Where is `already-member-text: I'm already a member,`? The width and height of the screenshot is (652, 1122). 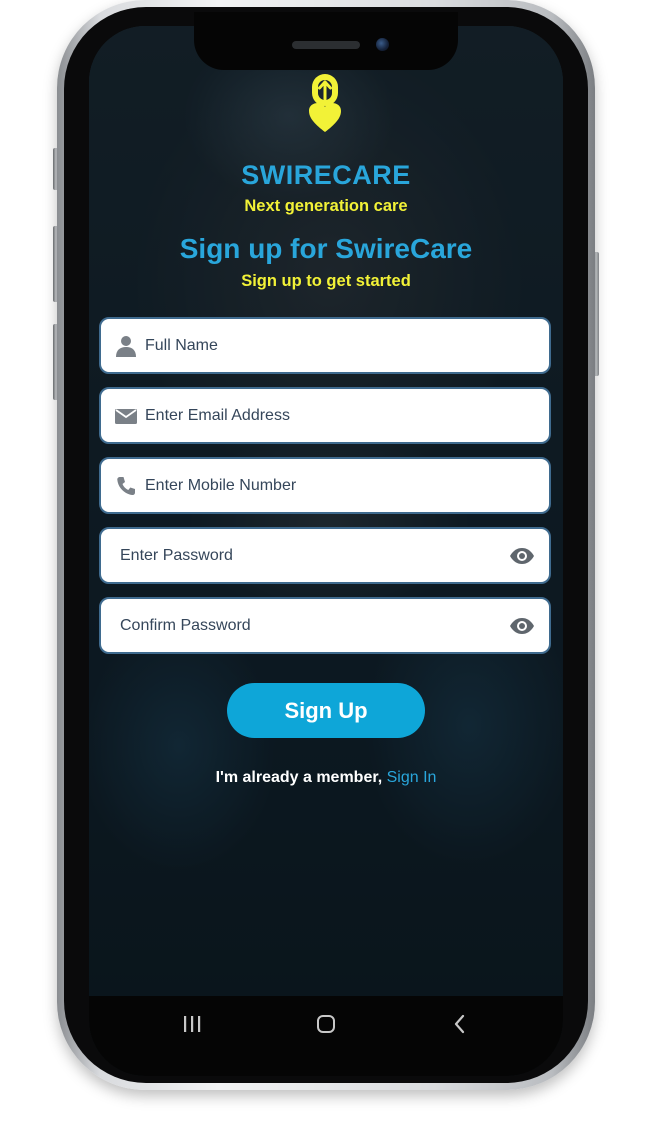 already-member-text: I'm already a member, is located at coordinates (299, 777).